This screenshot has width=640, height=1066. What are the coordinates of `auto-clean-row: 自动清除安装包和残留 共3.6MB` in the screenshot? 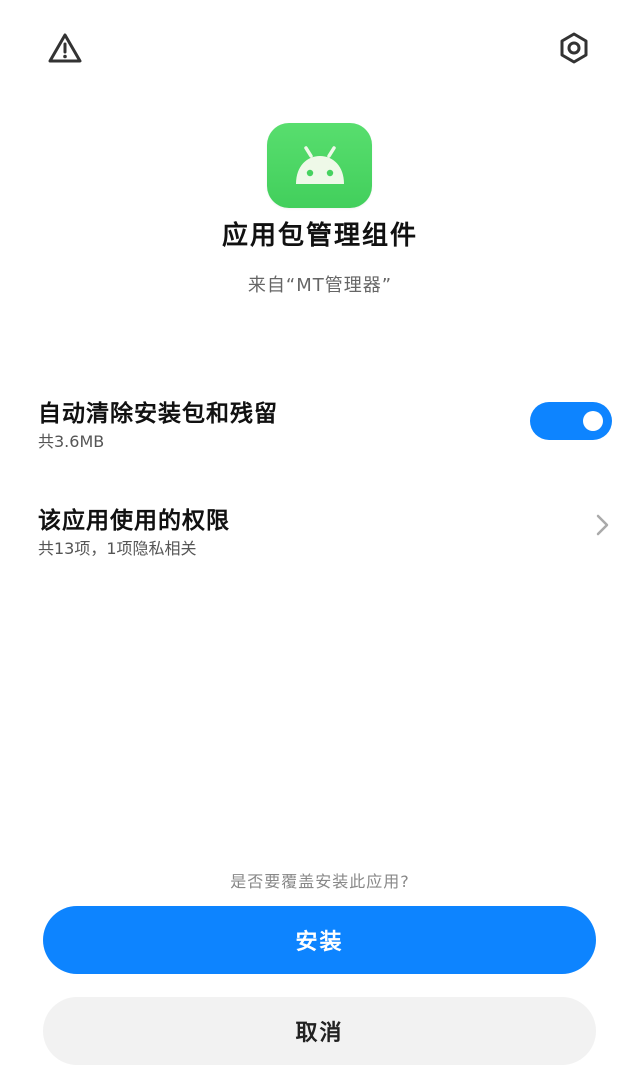 It's located at (320, 425).